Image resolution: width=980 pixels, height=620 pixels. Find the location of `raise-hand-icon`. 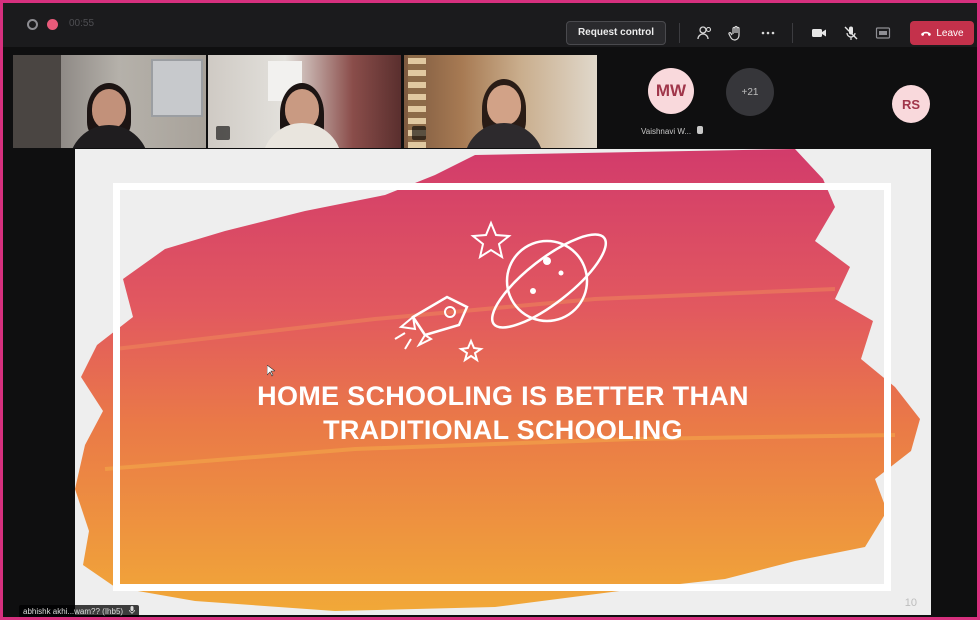

raise-hand-icon is located at coordinates (736, 33).